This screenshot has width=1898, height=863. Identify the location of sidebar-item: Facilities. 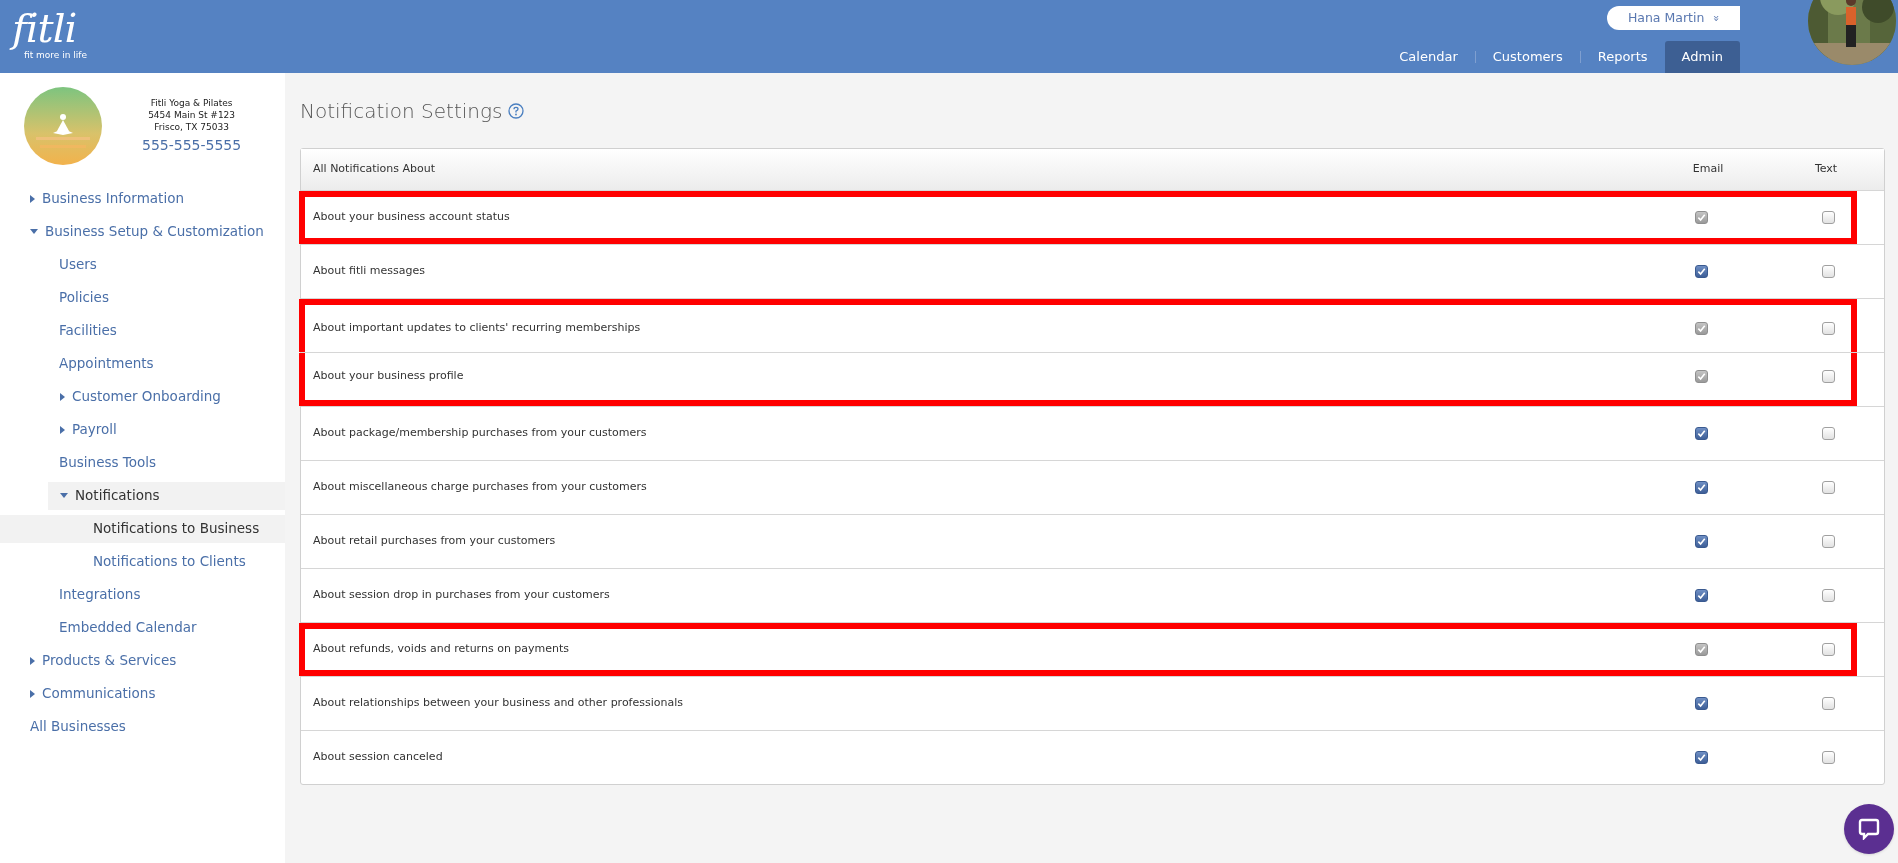
(142, 330).